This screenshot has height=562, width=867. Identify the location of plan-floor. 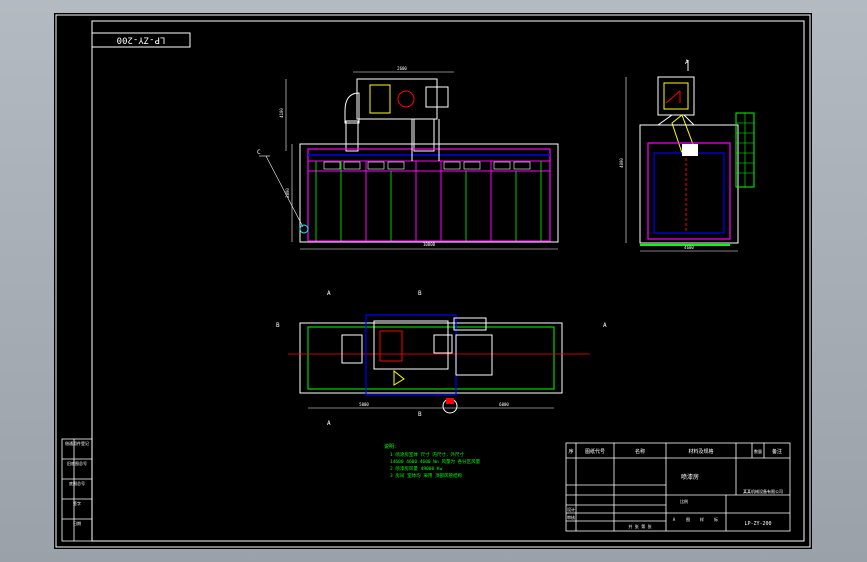
(431, 358).